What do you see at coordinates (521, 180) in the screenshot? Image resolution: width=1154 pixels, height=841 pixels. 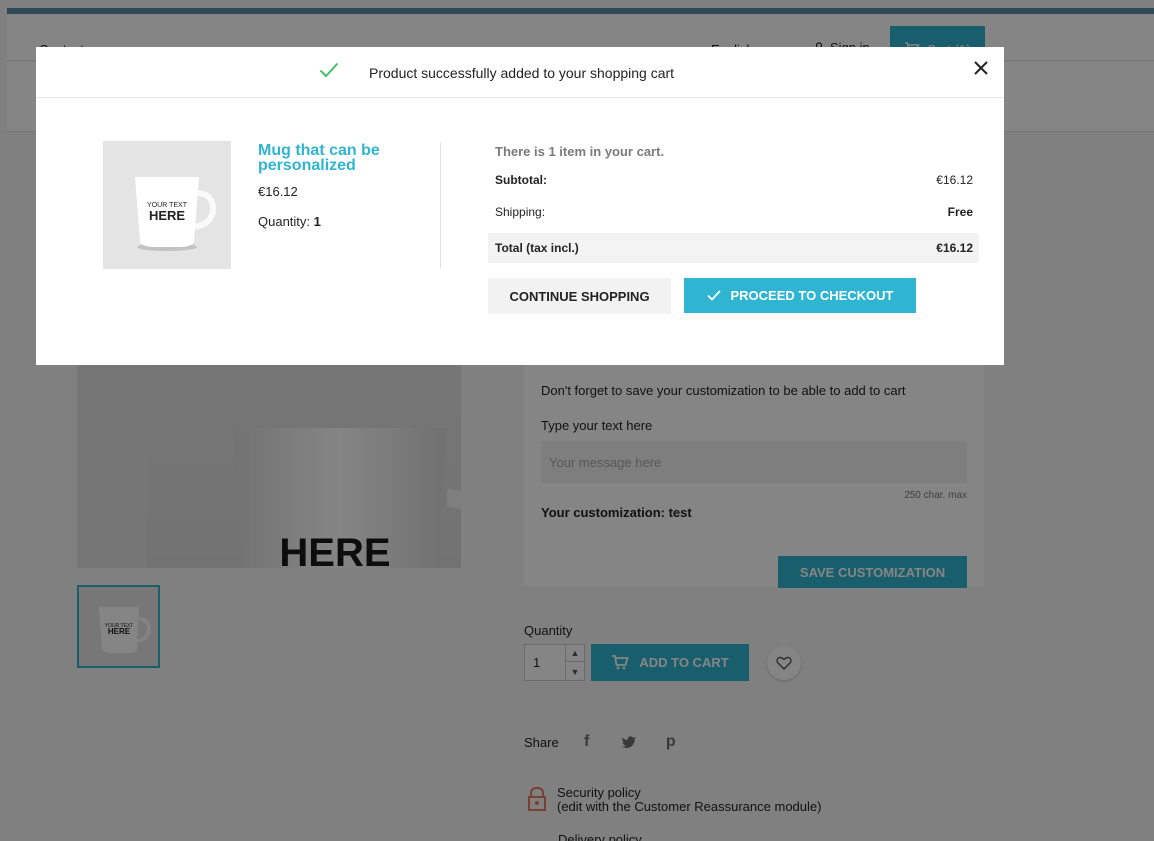 I see `subtotal-label: Subtotal:` at bounding box center [521, 180].